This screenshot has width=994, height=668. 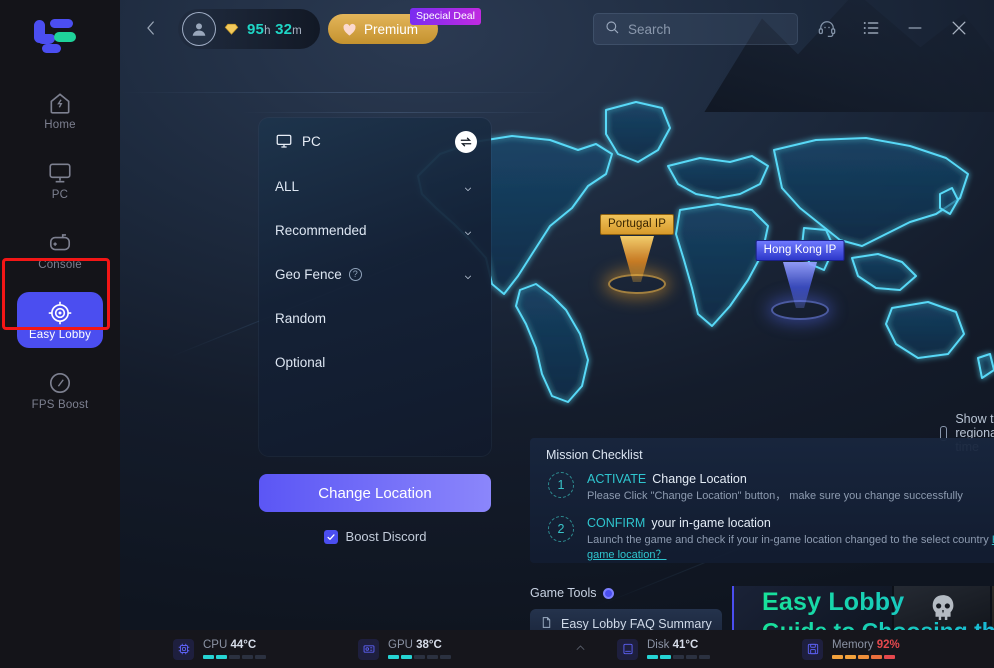 What do you see at coordinates (368, 649) in the screenshot?
I see `gpu-icon` at bounding box center [368, 649].